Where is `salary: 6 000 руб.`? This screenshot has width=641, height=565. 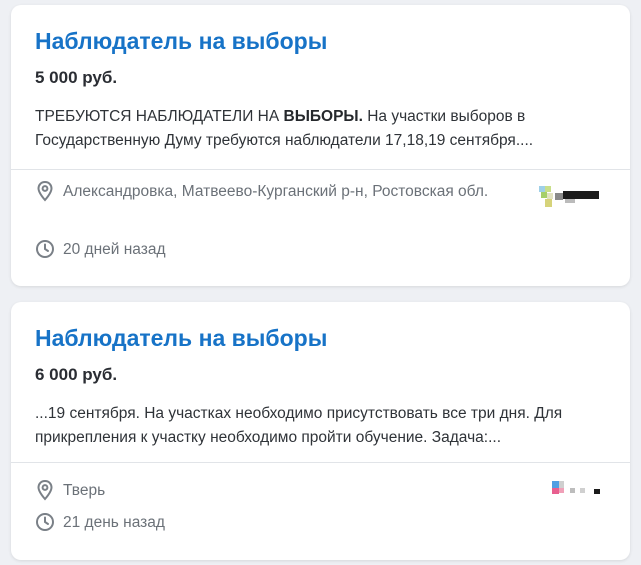
salary: 6 000 руб. is located at coordinates (76, 374).